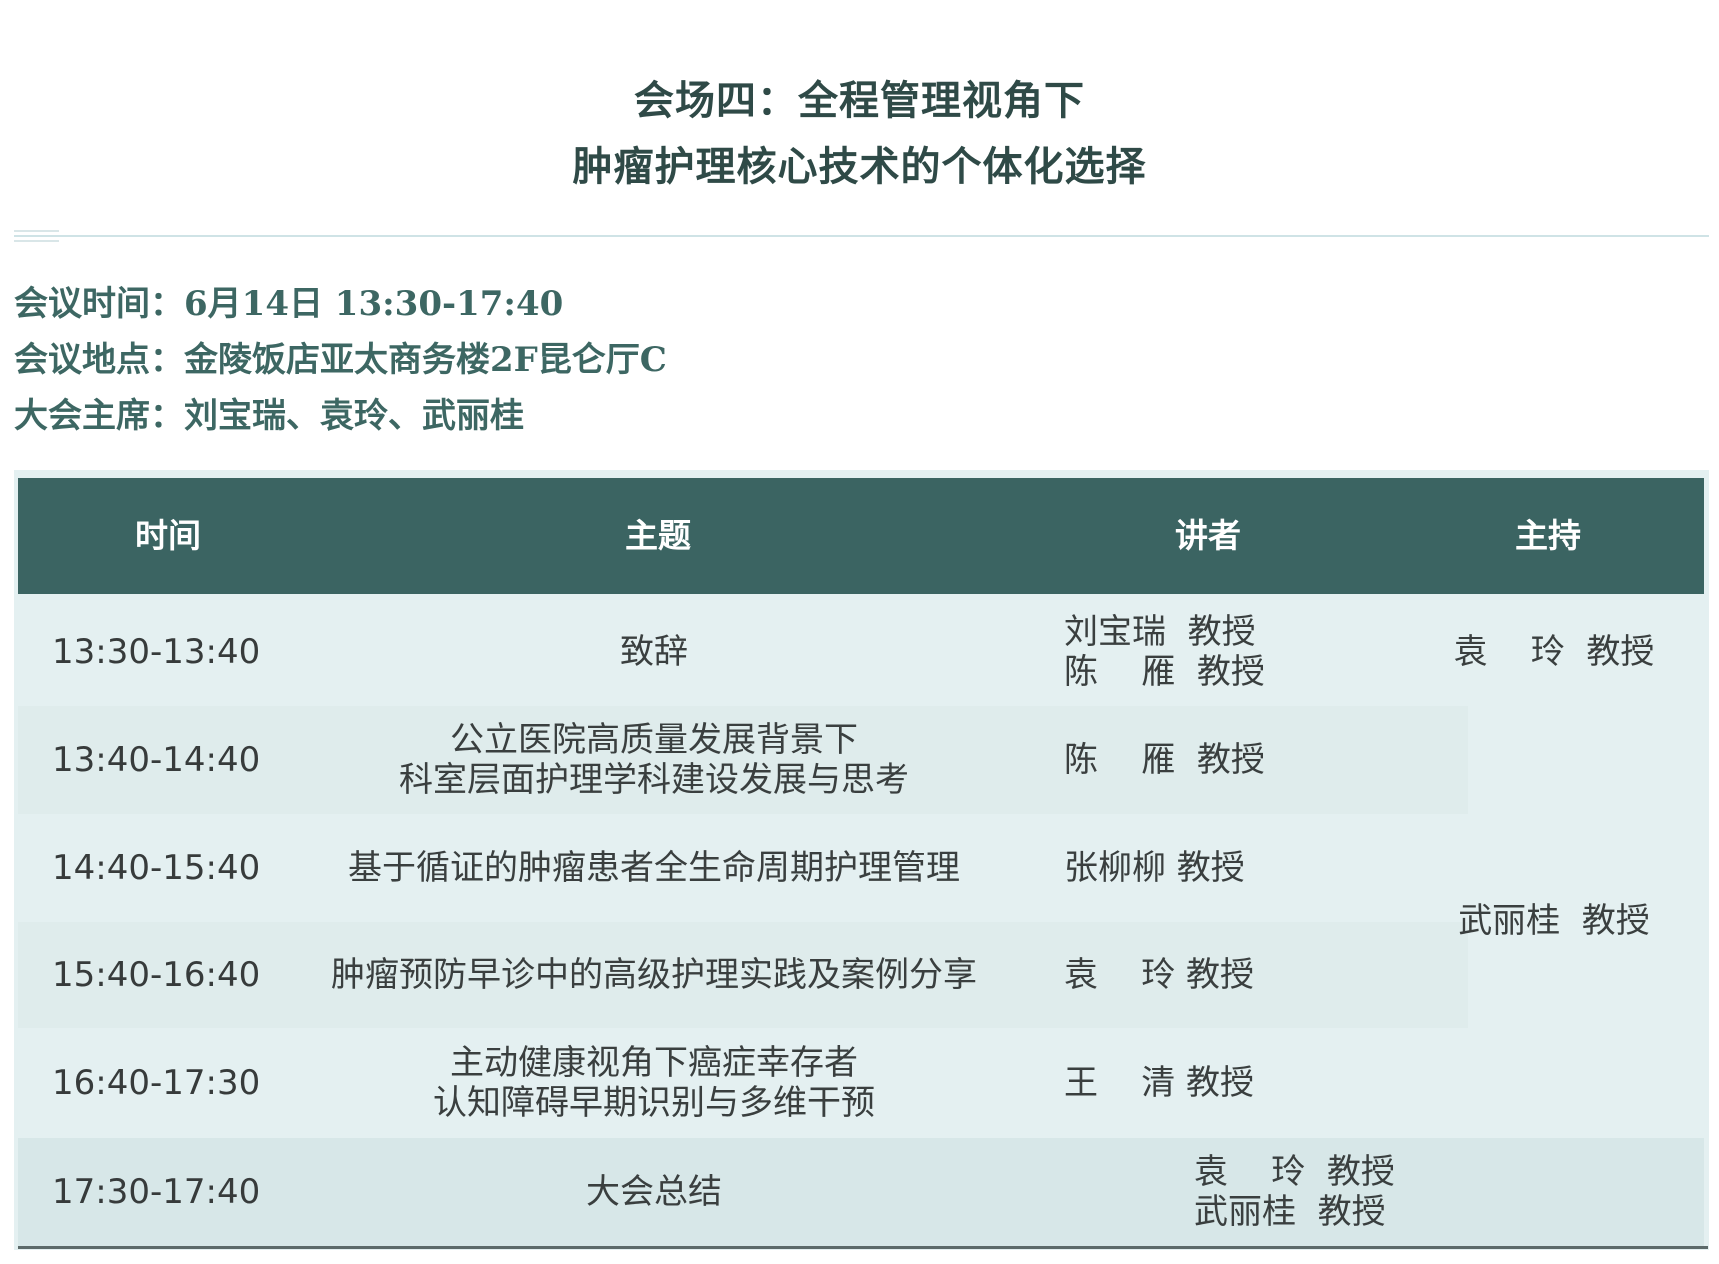  What do you see at coordinates (859, 134) in the screenshot?
I see `page-title: 会场四：全程管理视角下 肿瘤护理核心技术的个体化选择` at bounding box center [859, 134].